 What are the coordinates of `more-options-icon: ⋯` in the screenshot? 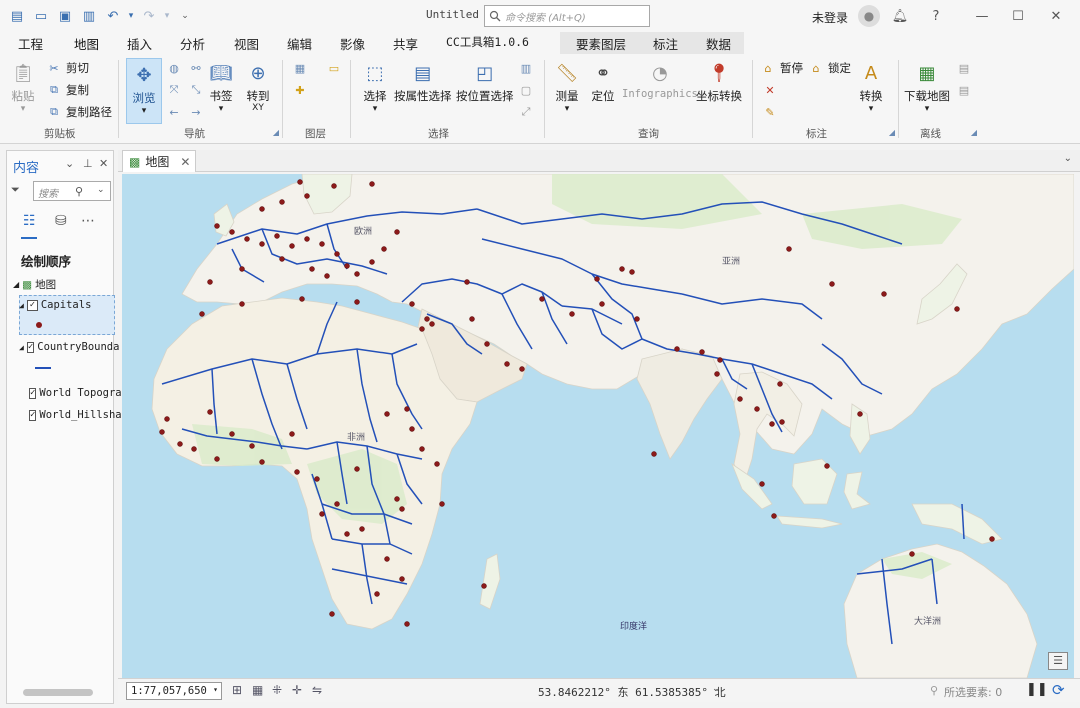 It's located at (88, 221).